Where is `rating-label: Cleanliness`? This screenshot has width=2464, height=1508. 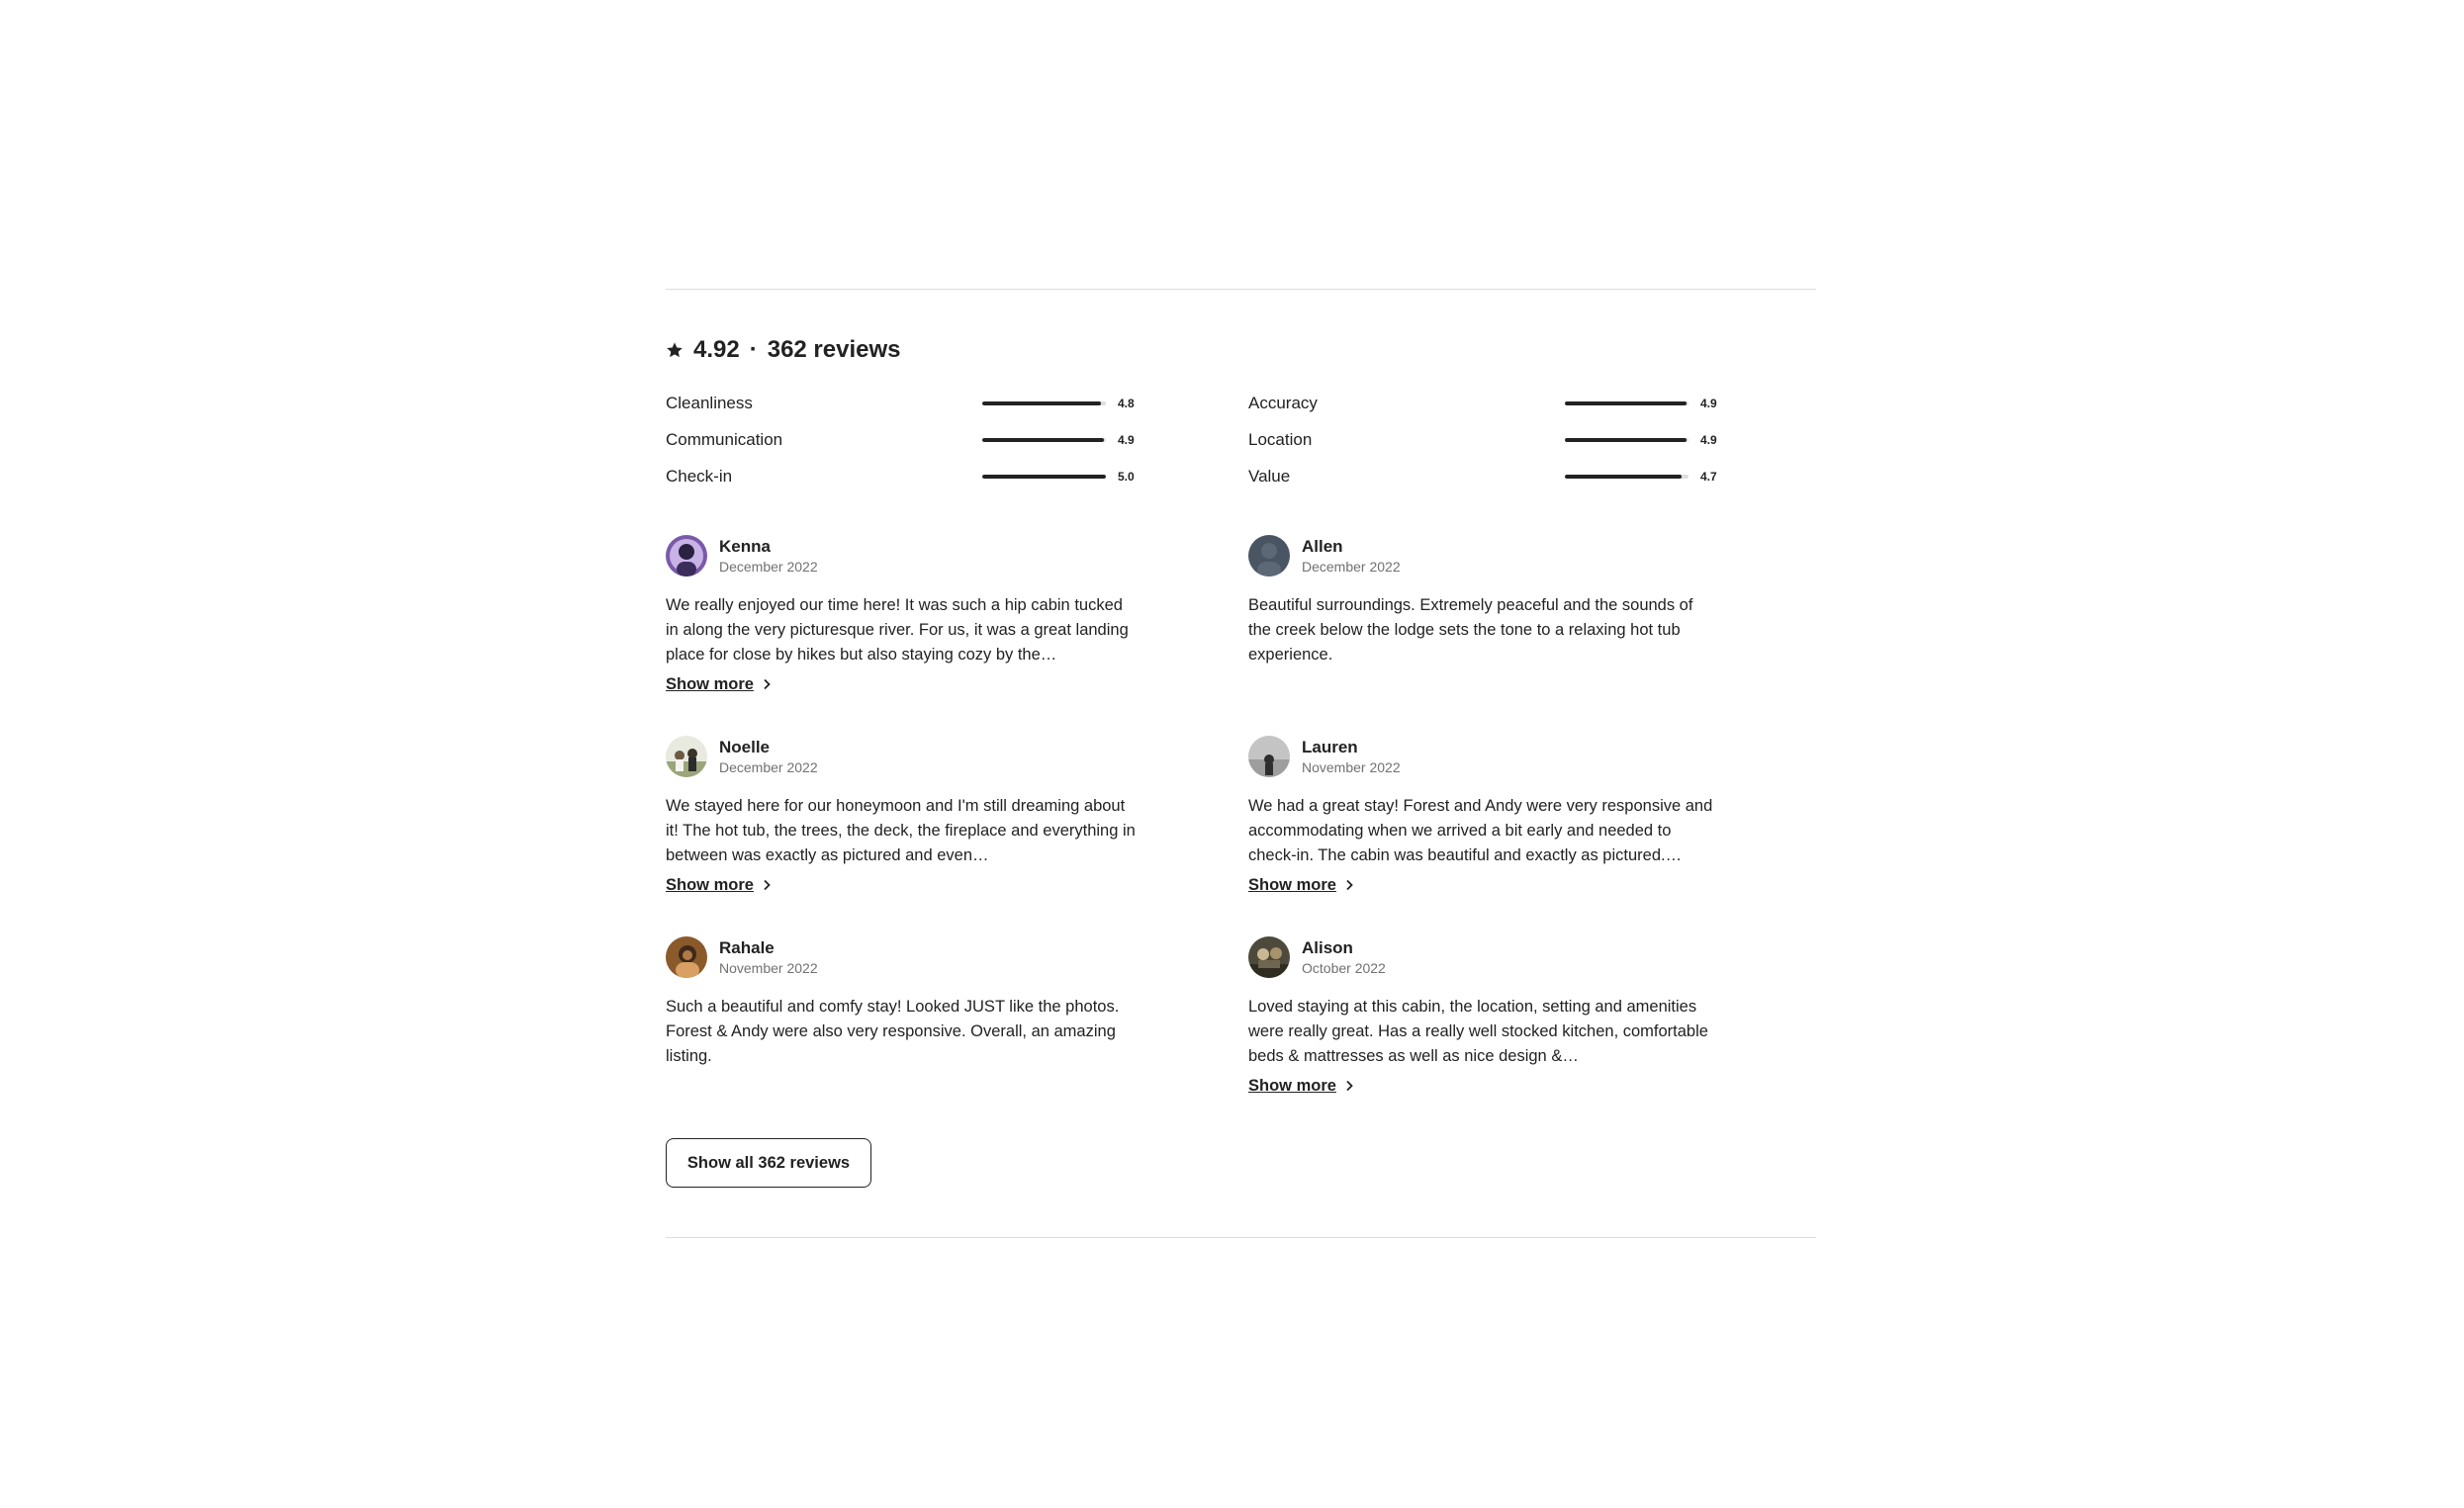 rating-label: Cleanliness is located at coordinates (709, 403).